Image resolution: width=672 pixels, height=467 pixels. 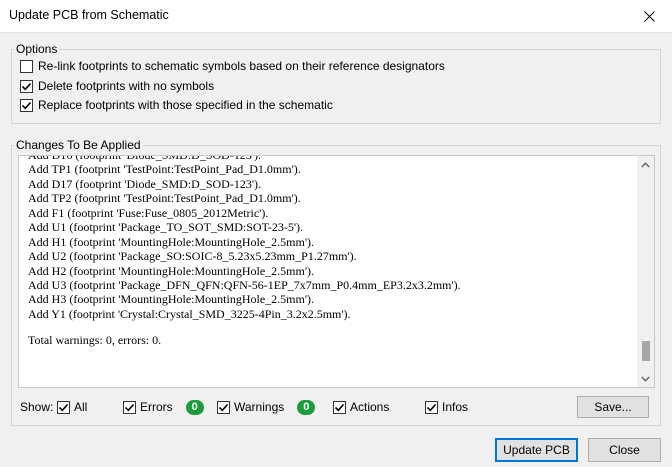 I want to click on errors-checkbox, so click(x=129, y=407).